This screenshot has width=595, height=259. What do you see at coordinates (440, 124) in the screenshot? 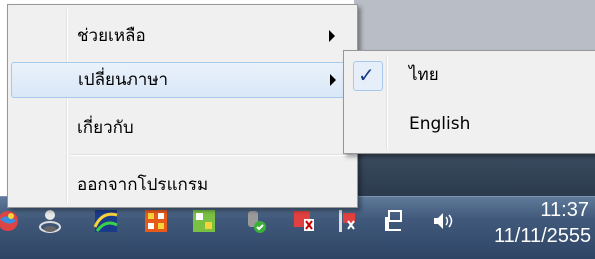
I see `language-option-label: English` at bounding box center [440, 124].